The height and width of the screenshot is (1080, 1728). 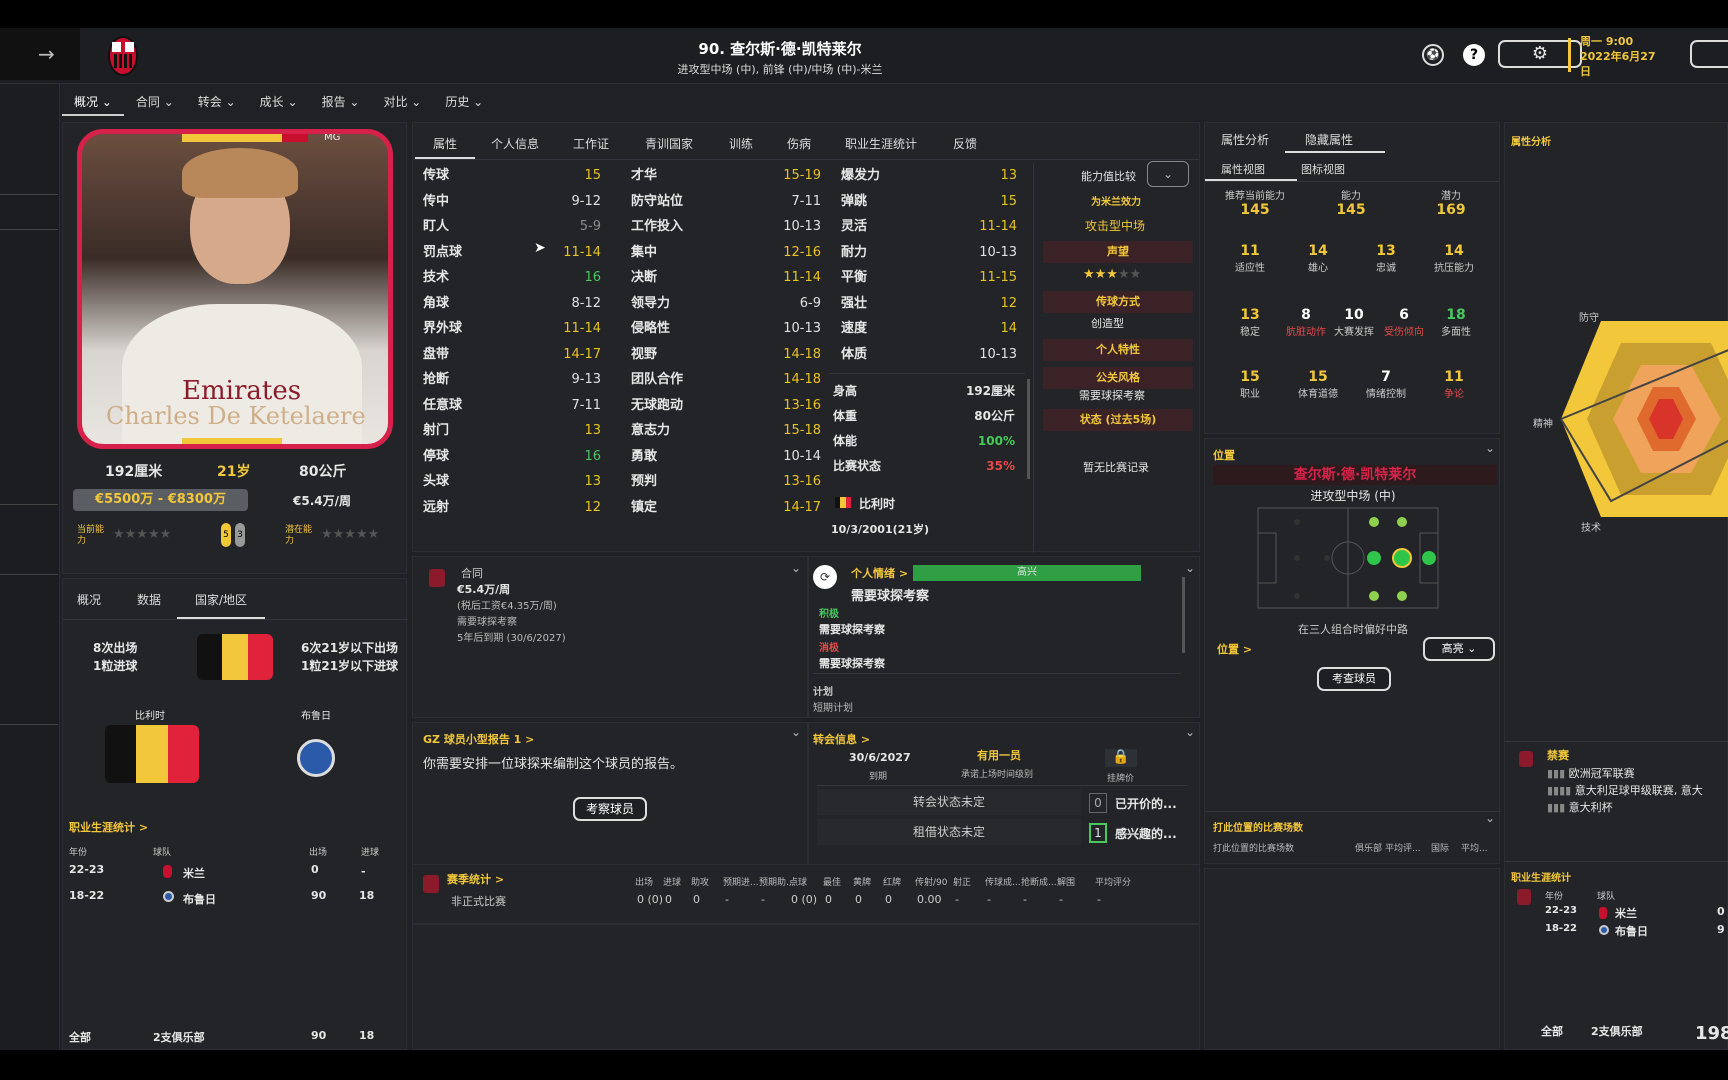 I want to click on attribute-row: 传球 15, so click(x=518, y=175).